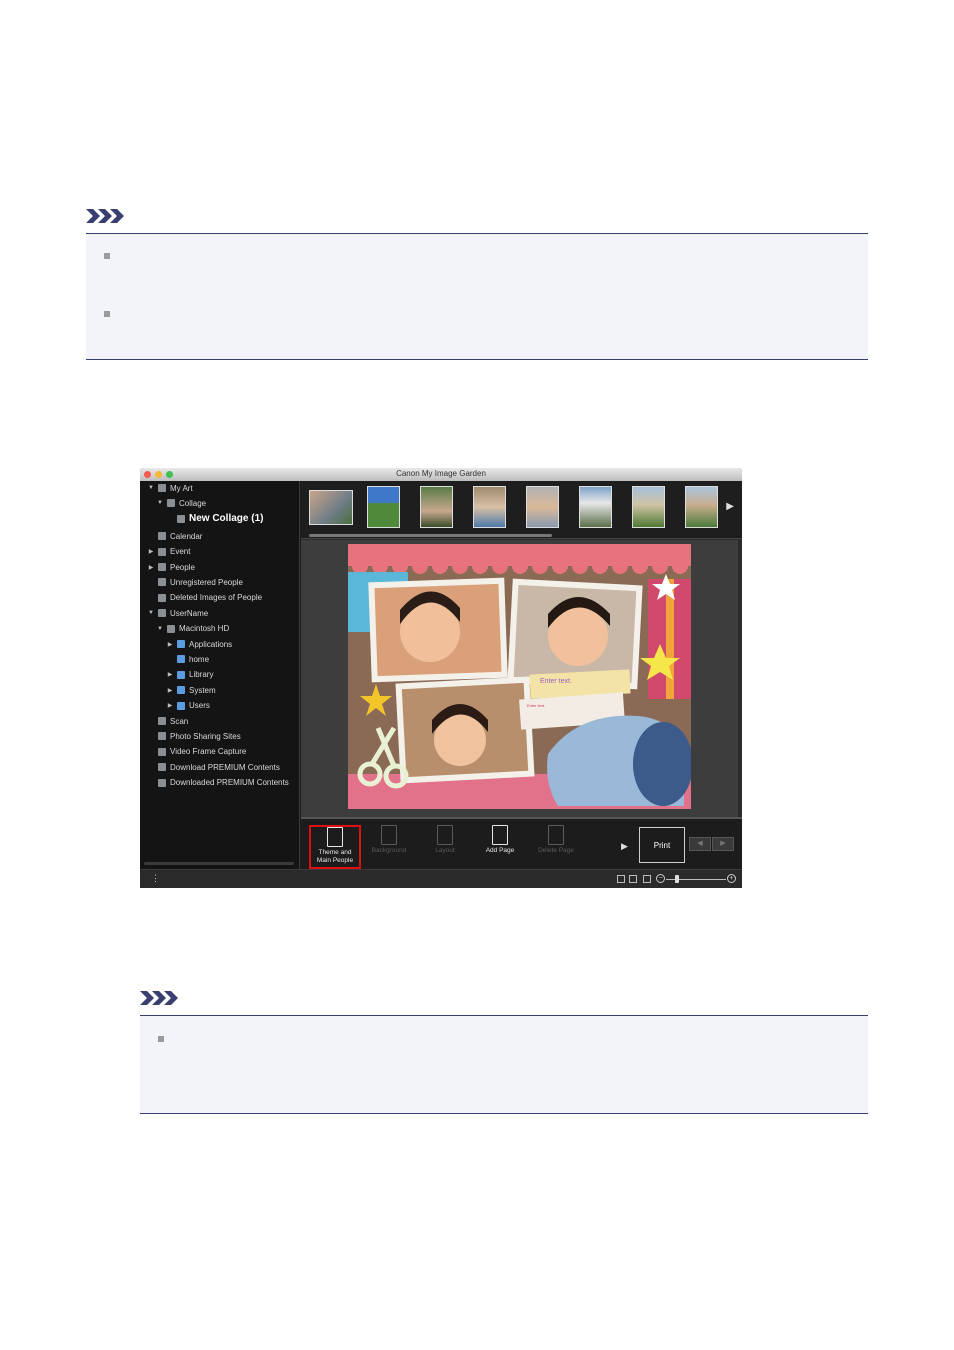 The height and width of the screenshot is (1350, 954). What do you see at coordinates (647, 879) in the screenshot?
I see `full-screen-icon` at bounding box center [647, 879].